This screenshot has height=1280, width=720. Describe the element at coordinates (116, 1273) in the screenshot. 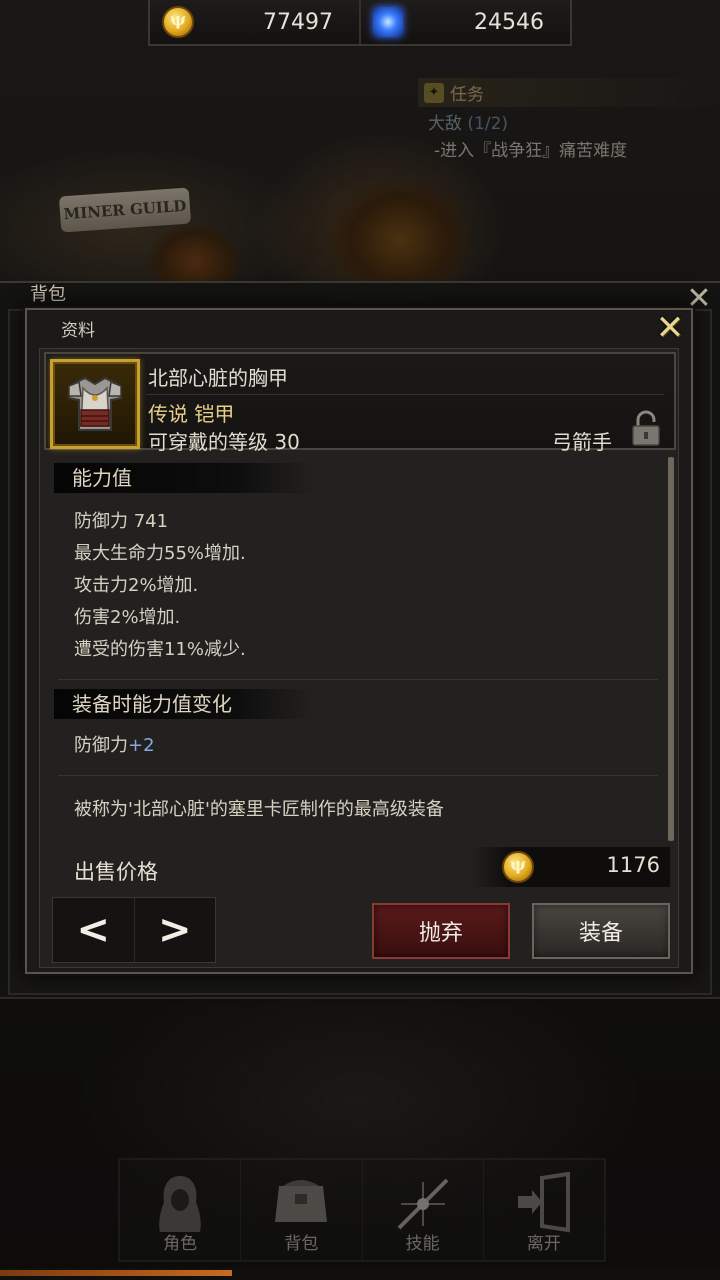

I see `experience-fill` at that location.